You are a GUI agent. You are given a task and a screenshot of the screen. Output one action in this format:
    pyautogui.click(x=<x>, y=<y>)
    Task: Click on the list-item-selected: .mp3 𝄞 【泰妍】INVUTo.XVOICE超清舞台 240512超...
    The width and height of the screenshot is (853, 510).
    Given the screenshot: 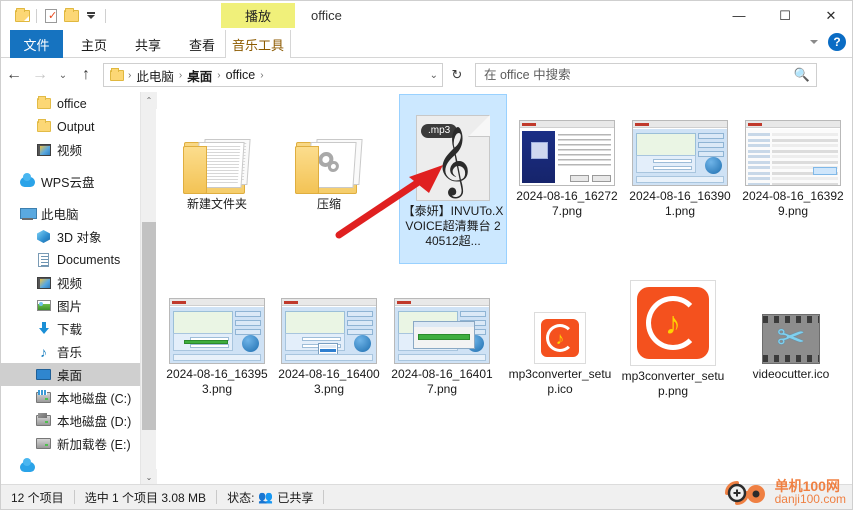 What is the action you would take?
    pyautogui.click(x=453, y=179)
    